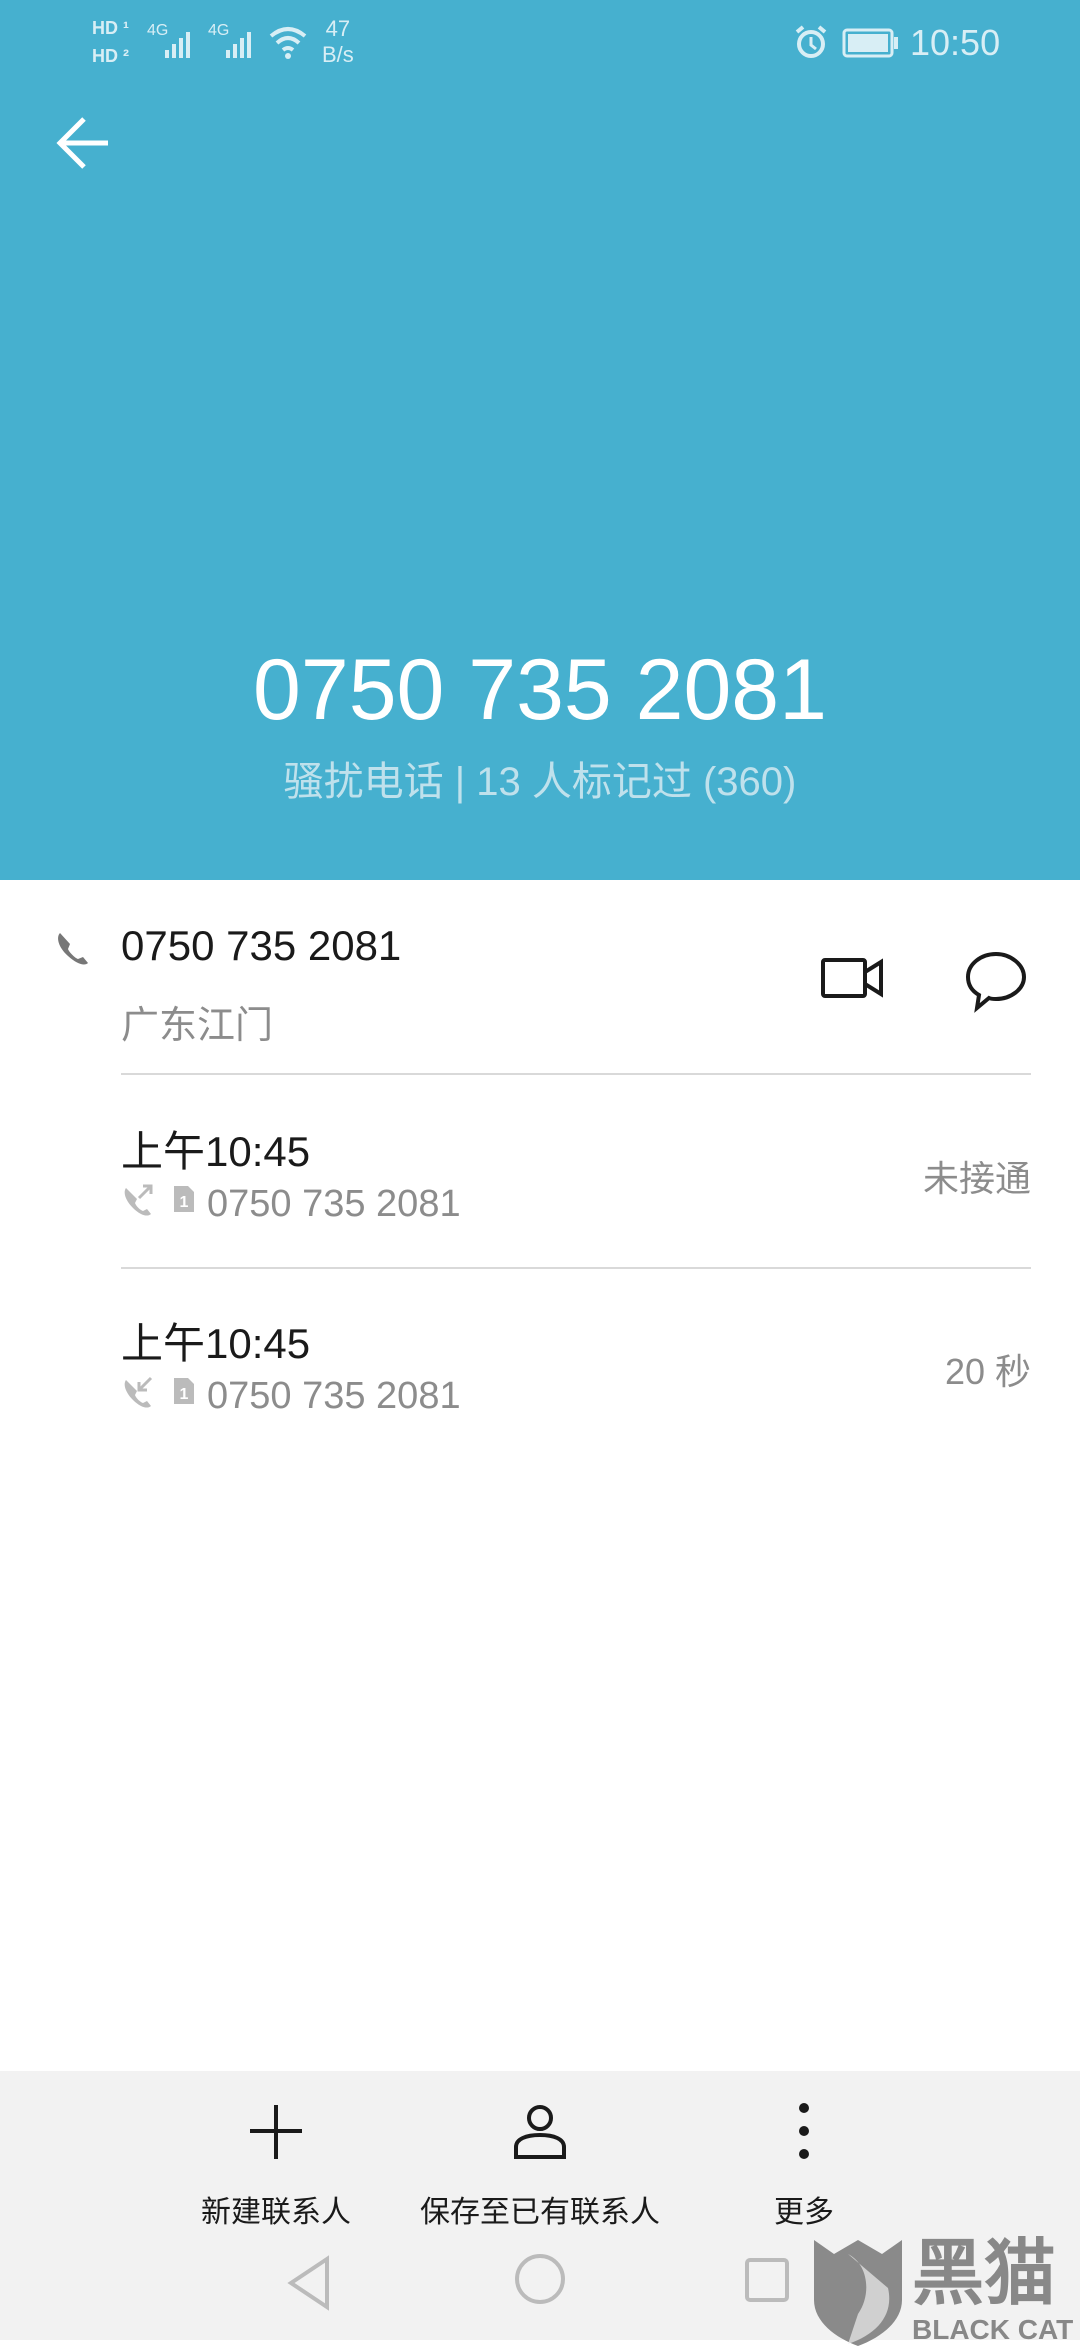  Describe the element at coordinates (853, 978) in the screenshot. I see `video-call-icon` at that location.